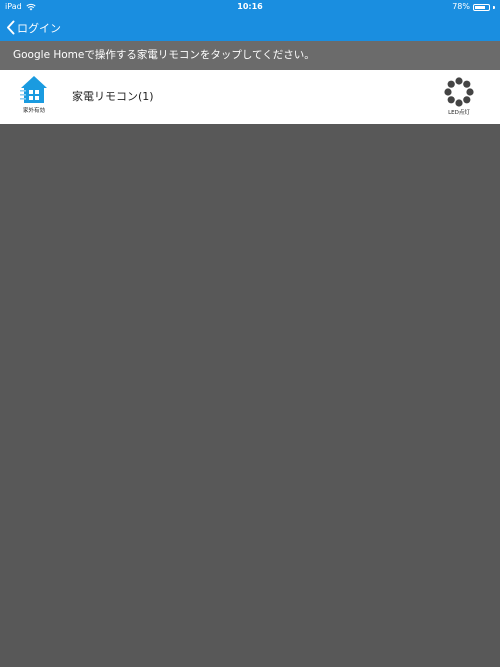 The height and width of the screenshot is (667, 500). I want to click on led-icon, so click(459, 92).